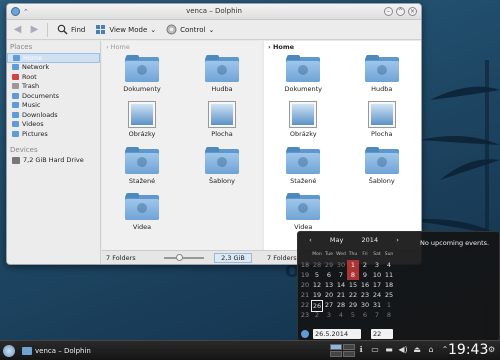 The image size is (500, 360). I want to click on place-item-home: Home, so click(53, 58).